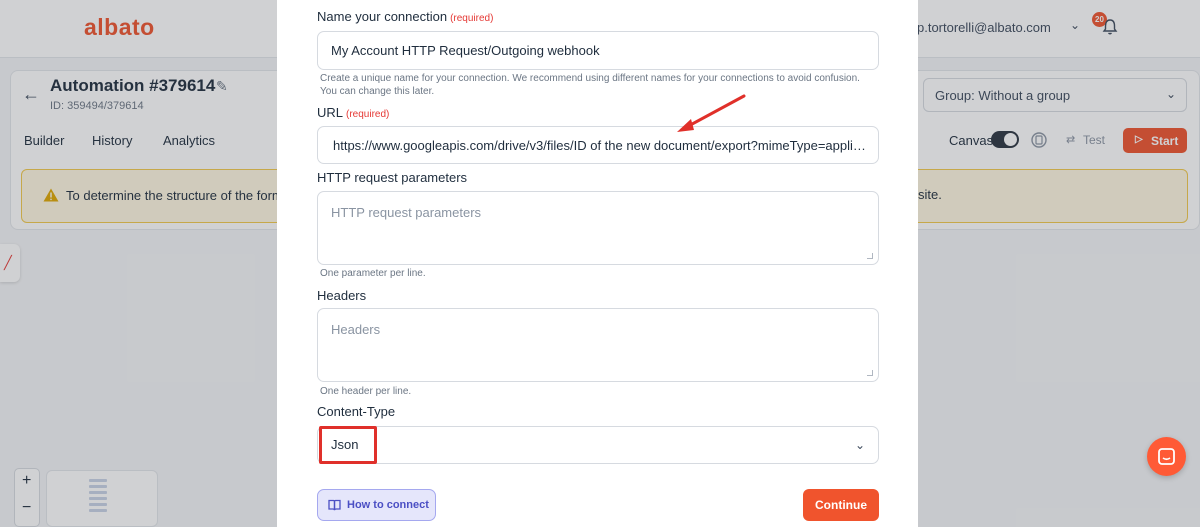  I want to click on url-label: URL (required), so click(353, 112).